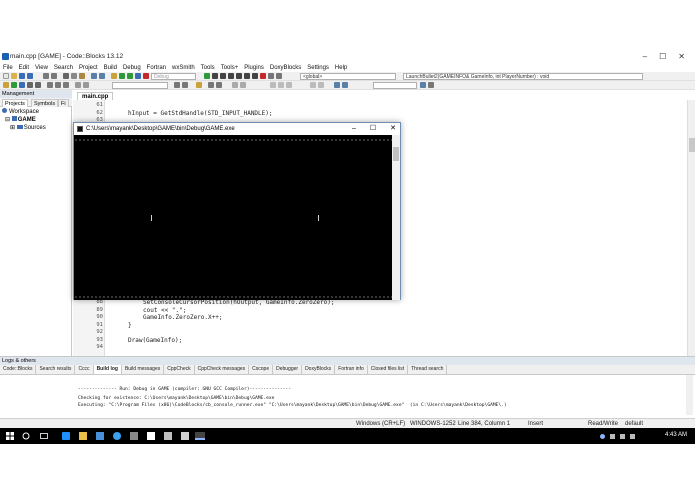  What do you see at coordinates (319, 369) in the screenshot?
I see `log-tab-doxyblocks: DoxyBlocks` at bounding box center [319, 369].